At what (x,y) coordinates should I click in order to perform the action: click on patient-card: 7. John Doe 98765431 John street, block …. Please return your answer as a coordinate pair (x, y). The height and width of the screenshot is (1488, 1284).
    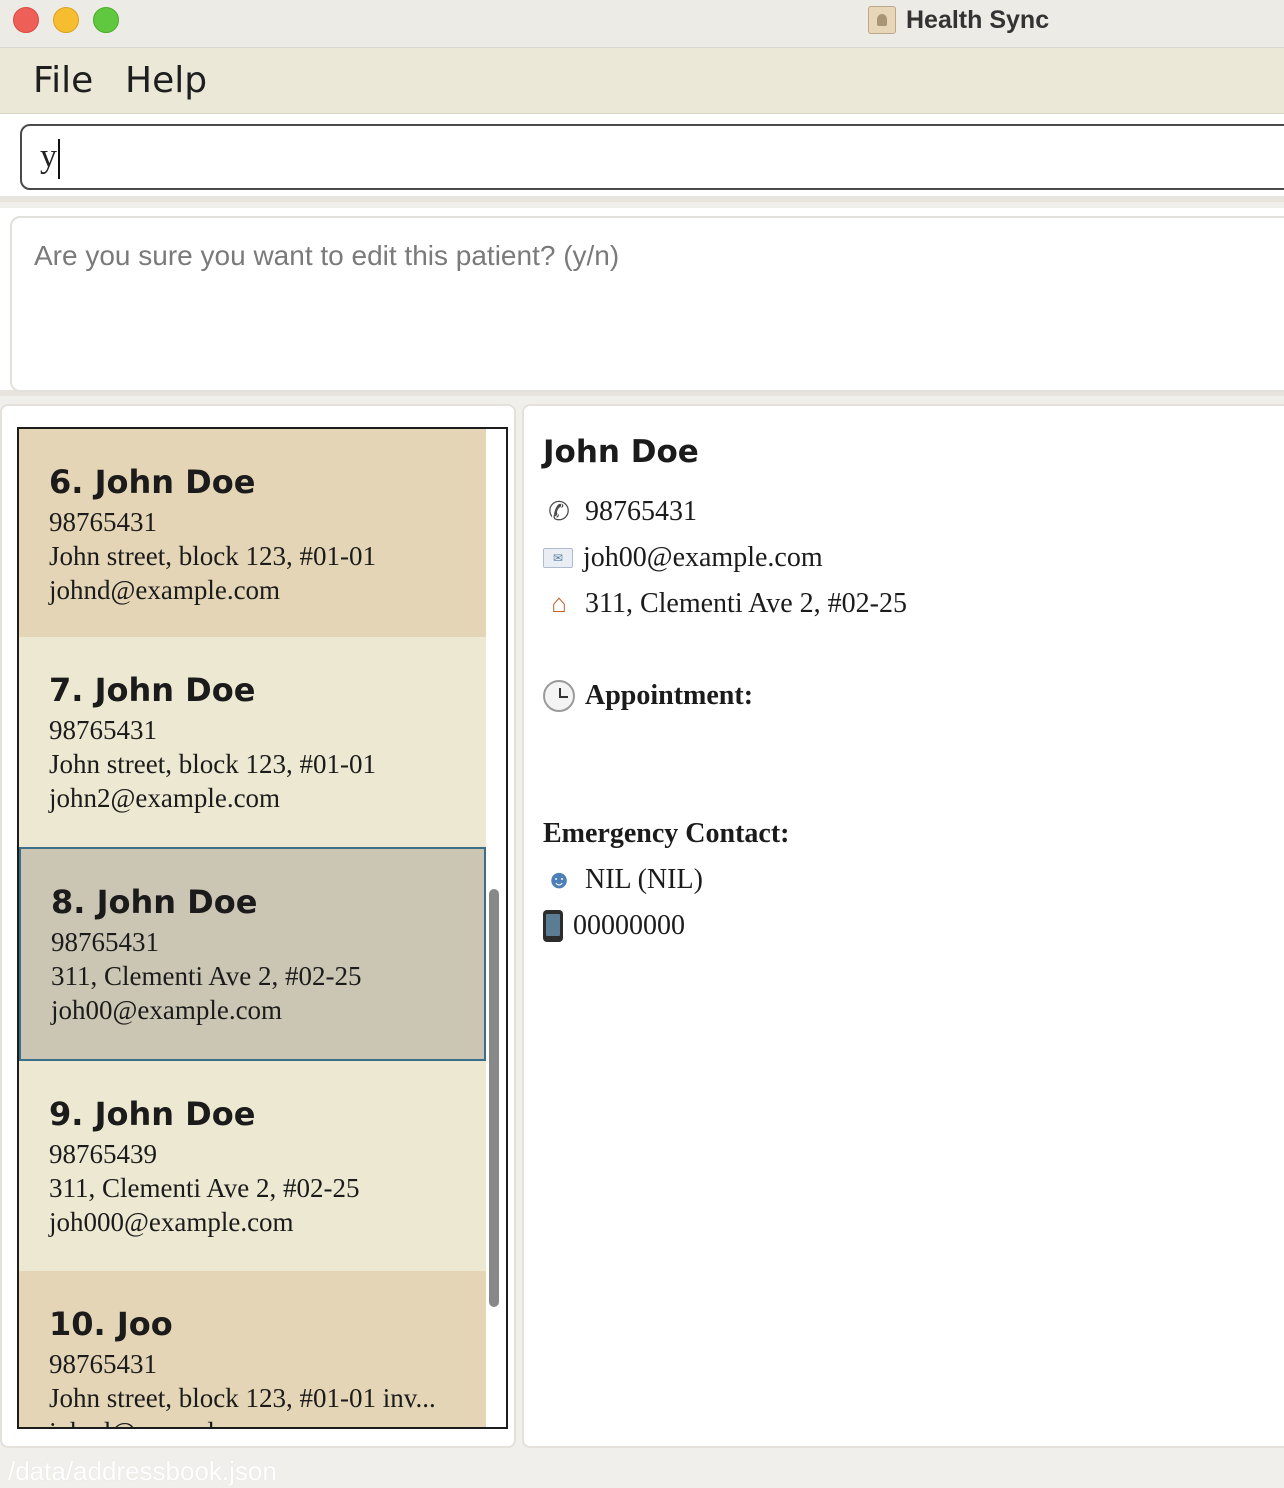
    Looking at the image, I should click on (252, 742).